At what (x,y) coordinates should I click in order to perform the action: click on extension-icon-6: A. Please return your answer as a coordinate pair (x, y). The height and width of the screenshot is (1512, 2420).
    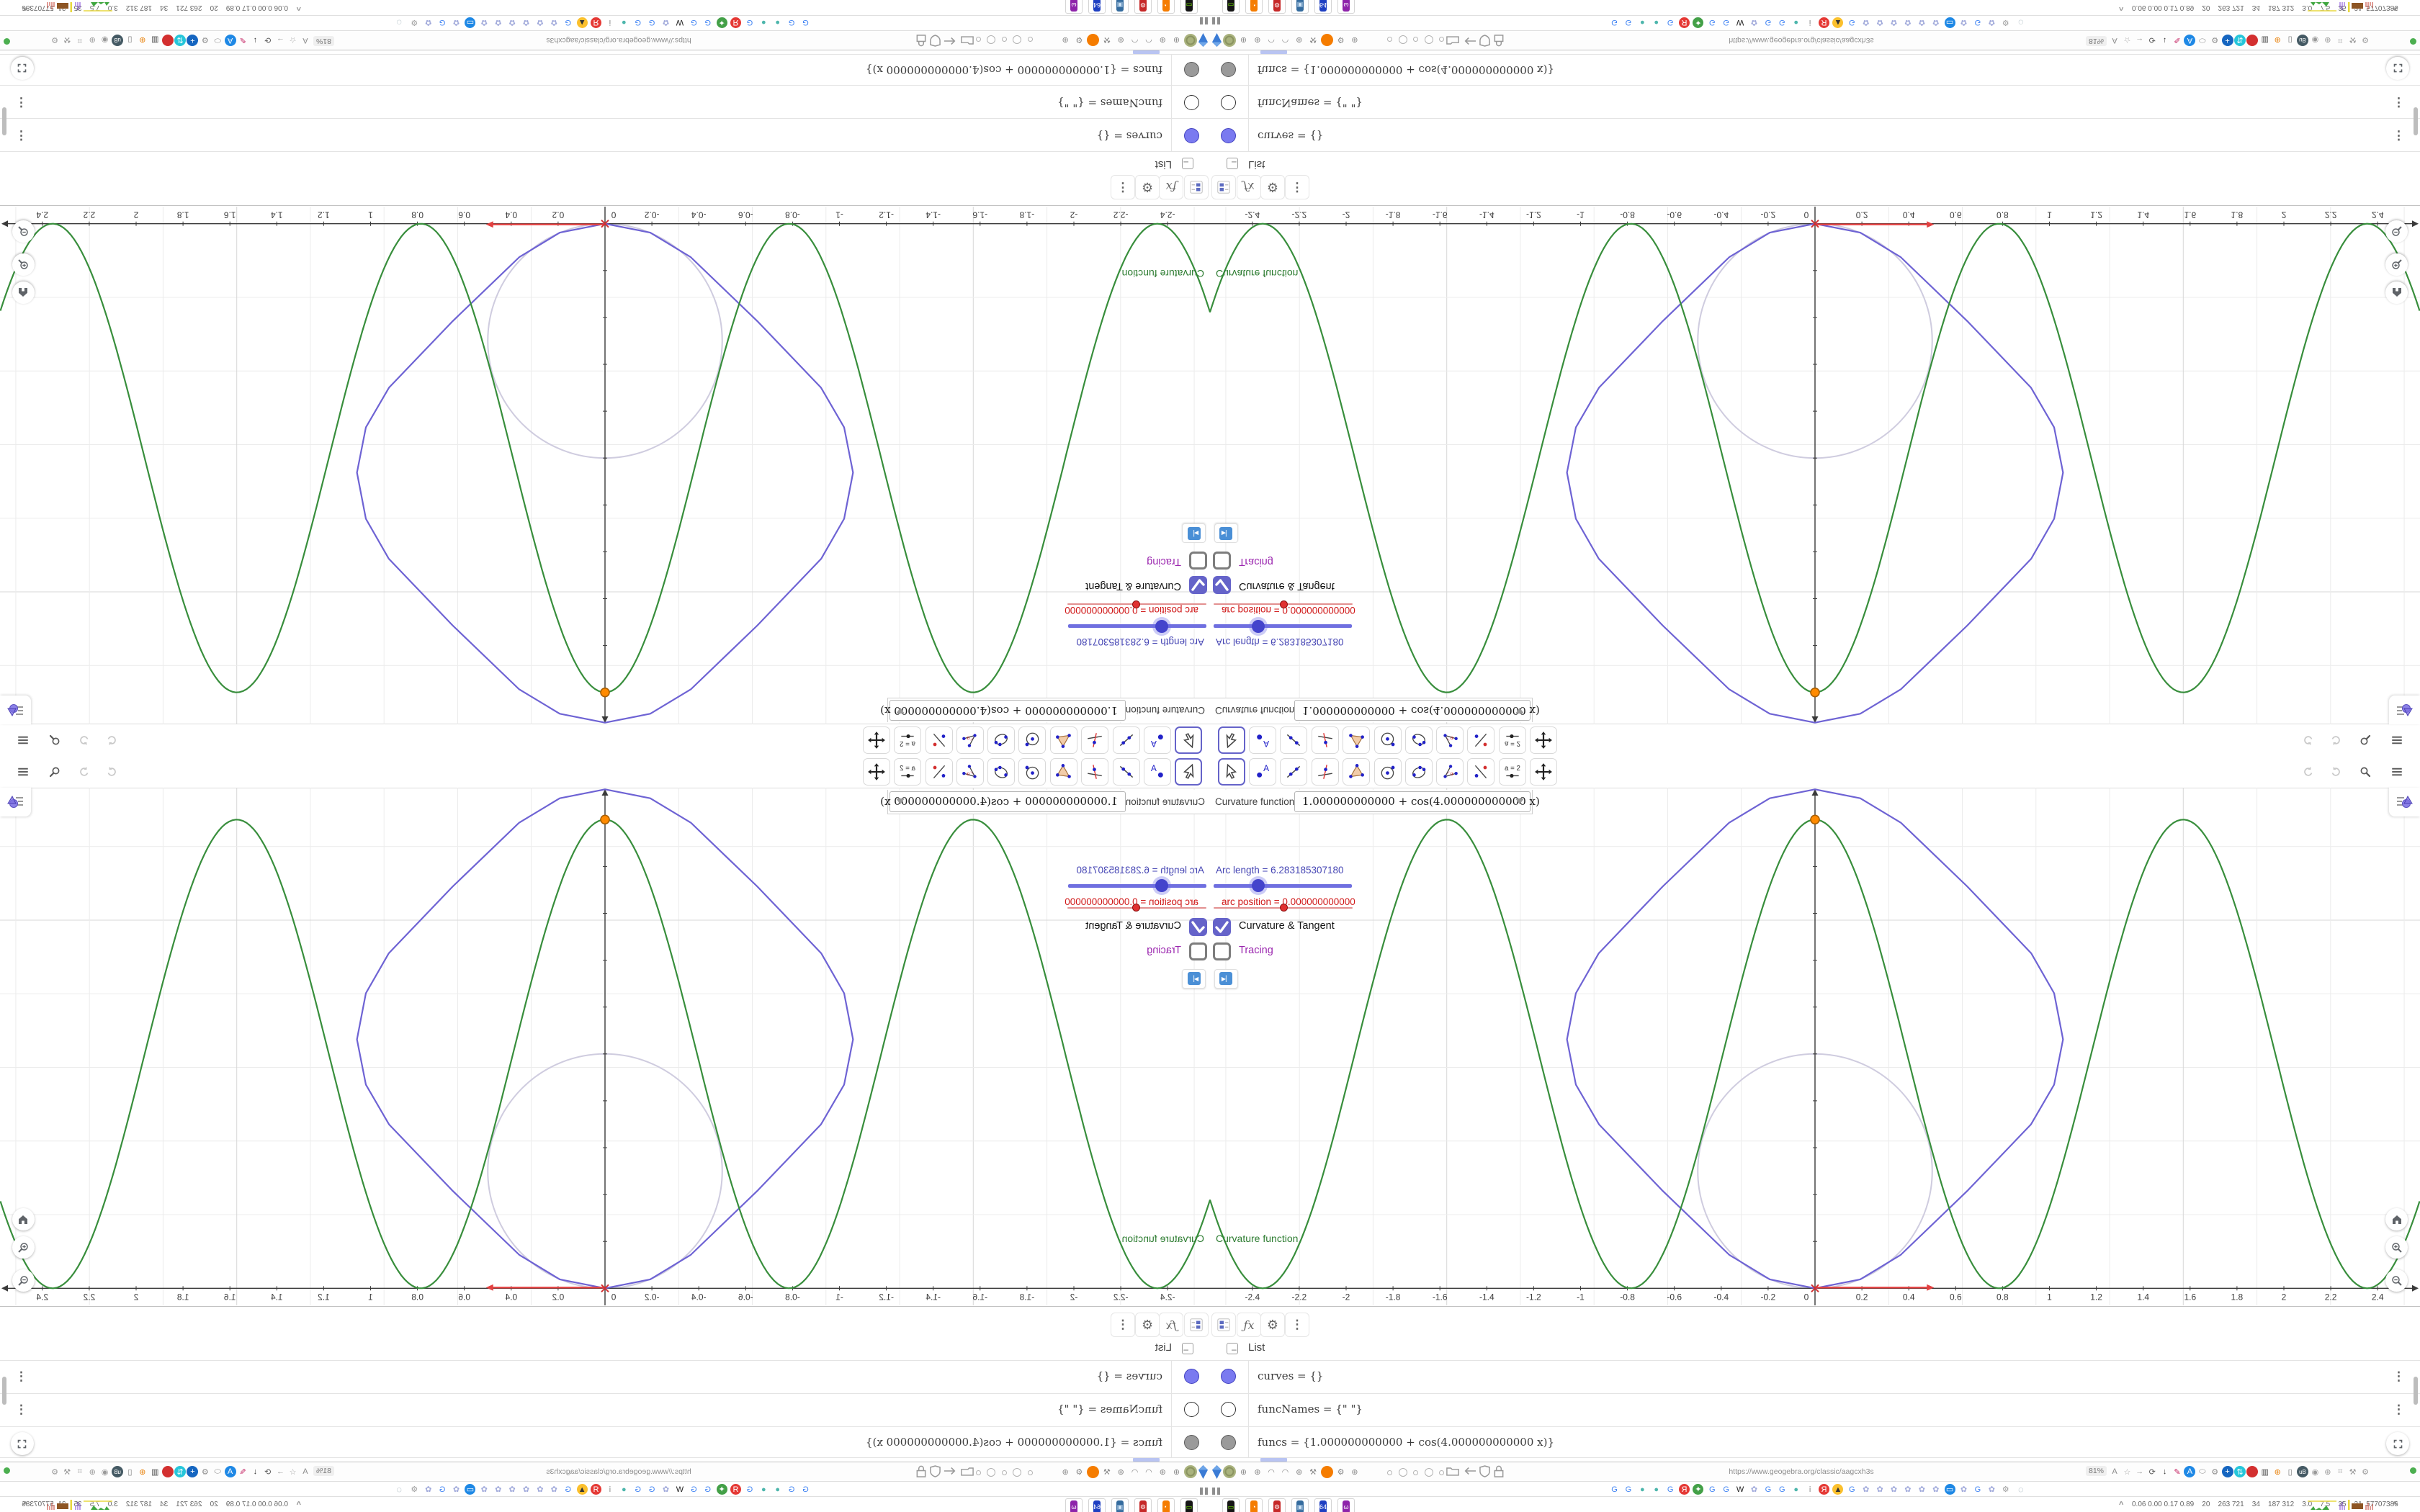
    Looking at the image, I should click on (230, 1471).